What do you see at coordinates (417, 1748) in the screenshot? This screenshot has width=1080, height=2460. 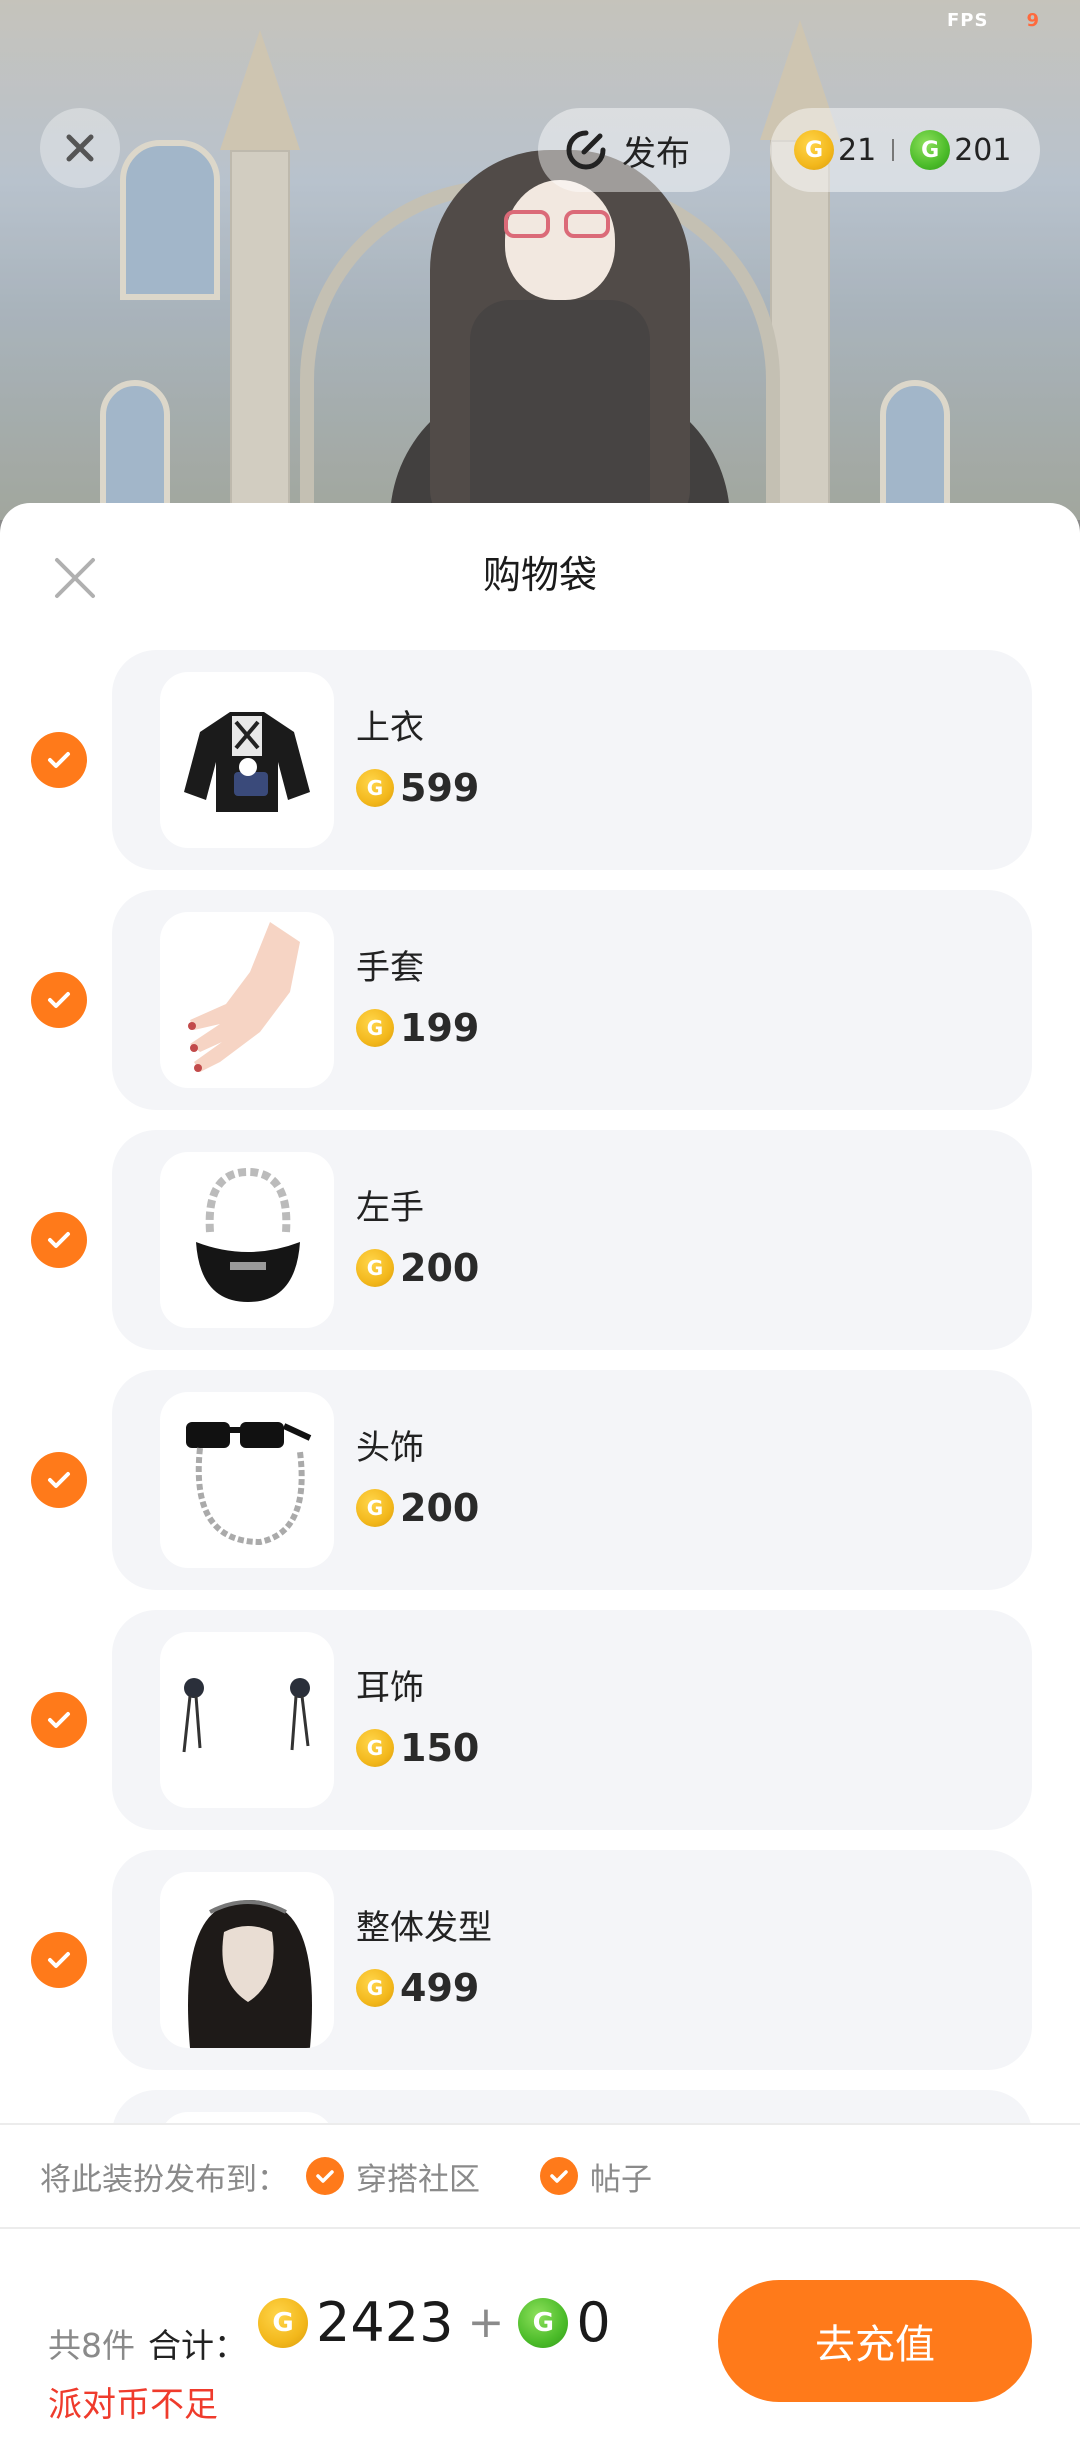 I see `item-price: G 150` at bounding box center [417, 1748].